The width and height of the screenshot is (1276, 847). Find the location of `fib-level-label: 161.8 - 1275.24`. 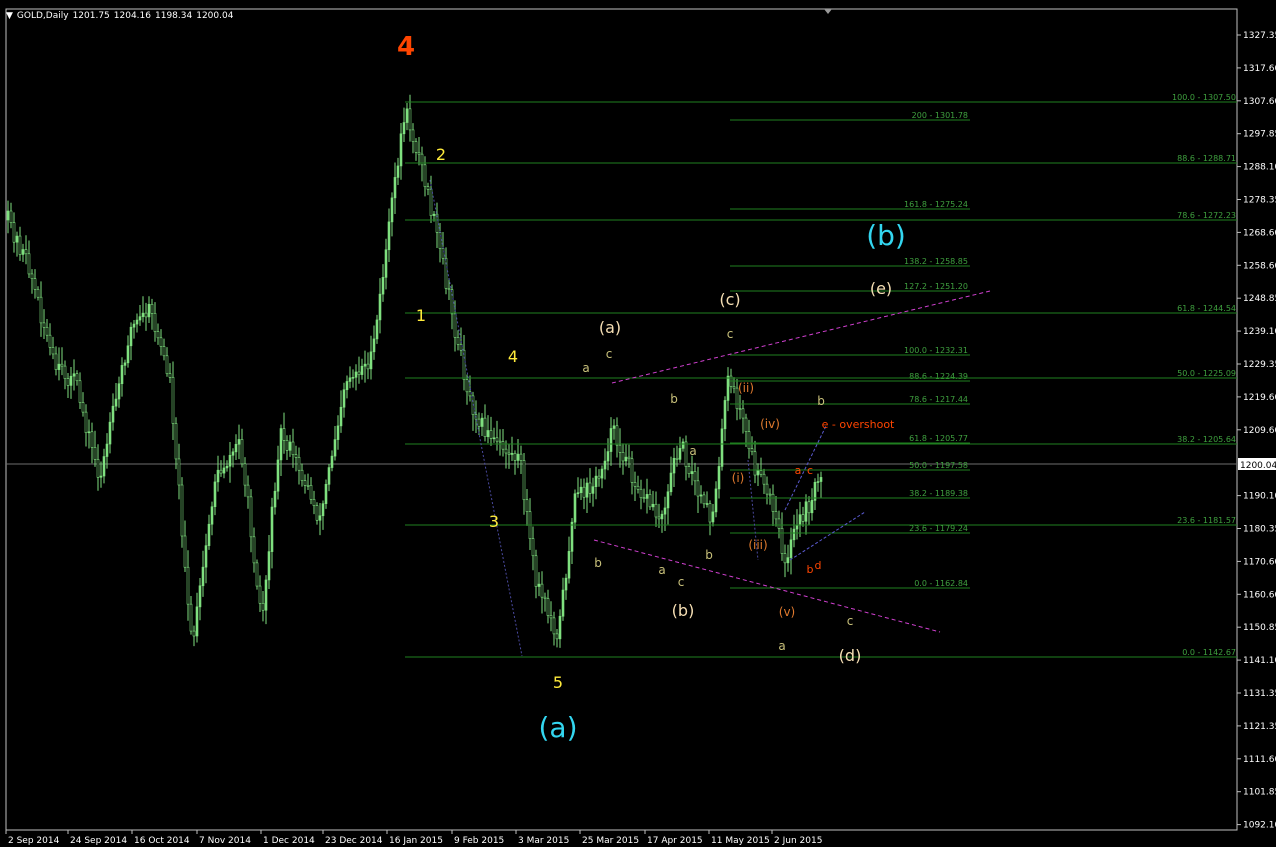

fib-level-label: 161.8 - 1275.24 is located at coordinates (936, 204).